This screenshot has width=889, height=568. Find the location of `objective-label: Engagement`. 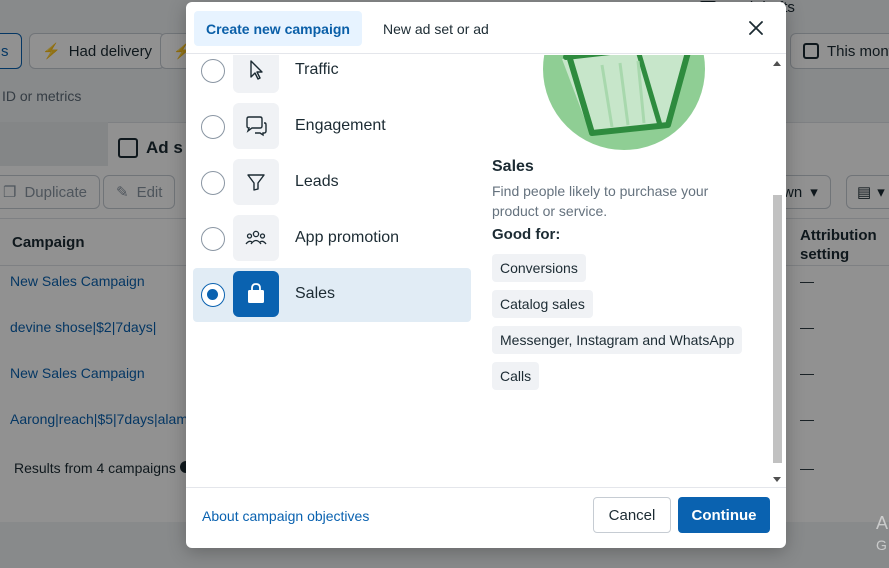

objective-label: Engagement is located at coordinates (340, 125).